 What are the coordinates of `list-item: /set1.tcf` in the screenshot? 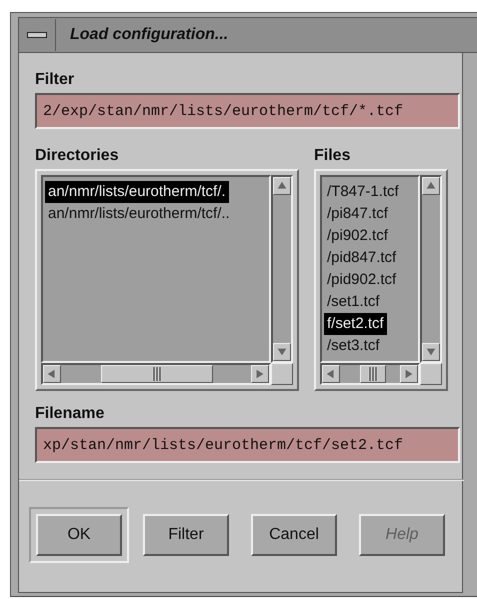 It's located at (353, 302).